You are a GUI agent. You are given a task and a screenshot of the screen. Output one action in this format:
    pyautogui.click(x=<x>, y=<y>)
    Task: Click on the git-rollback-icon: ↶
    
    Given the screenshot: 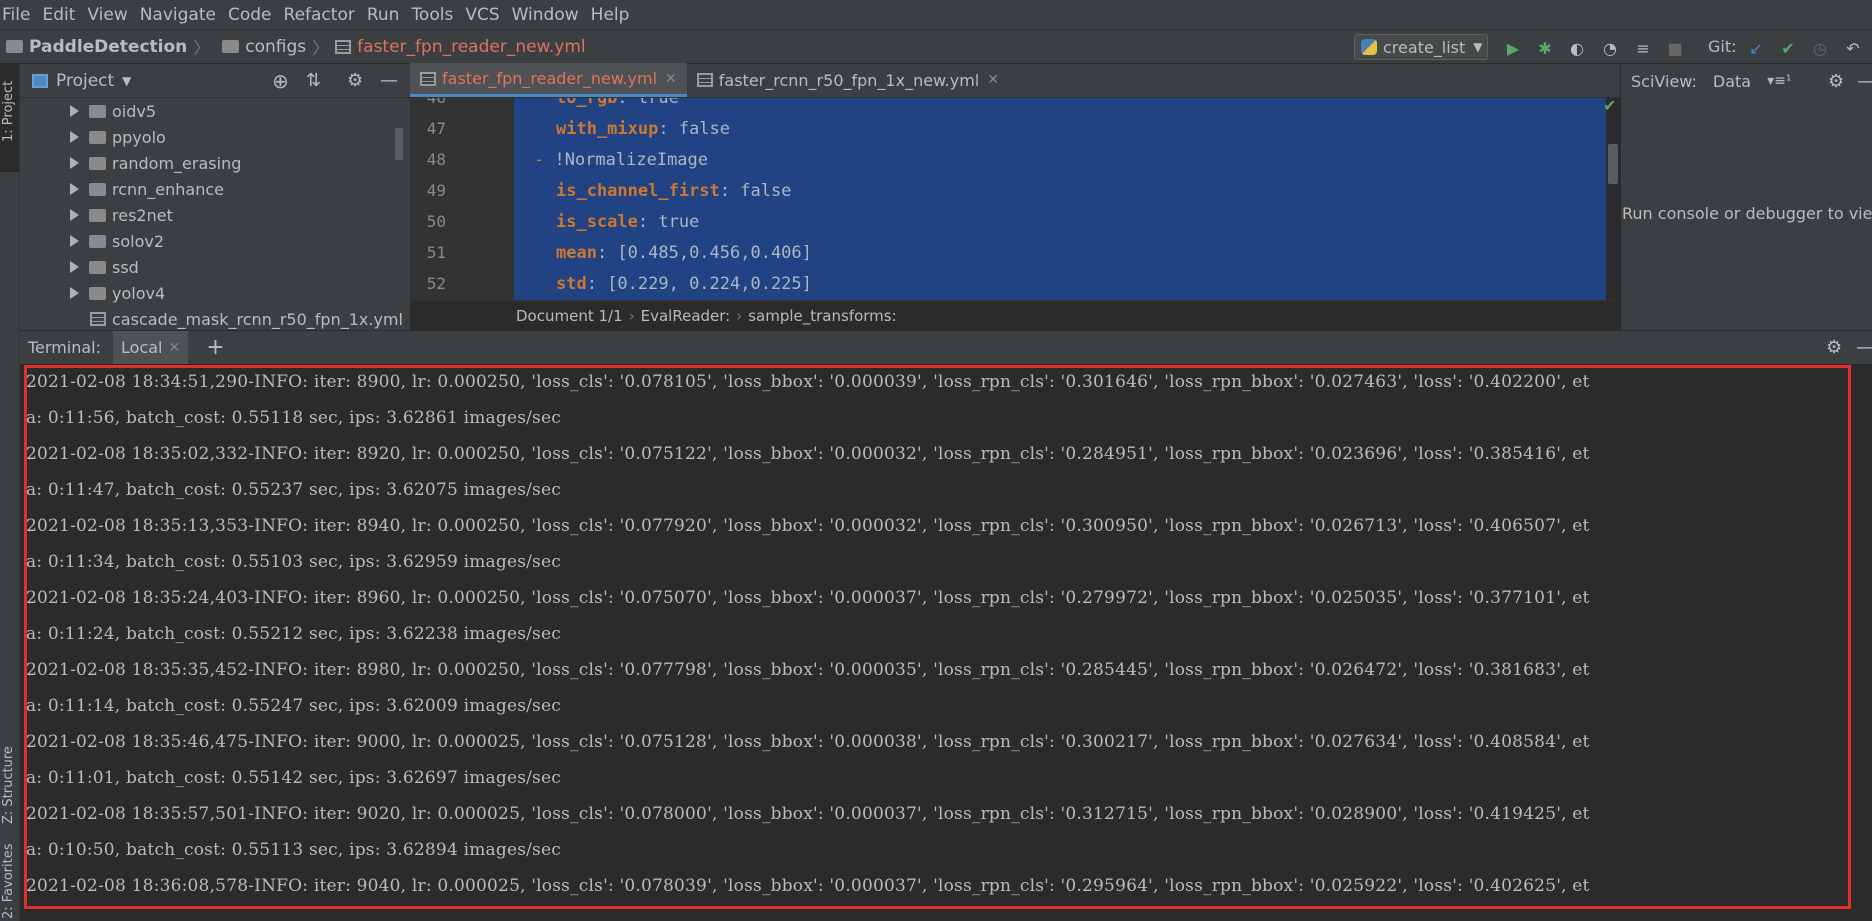 What is the action you would take?
    pyautogui.click(x=1853, y=48)
    